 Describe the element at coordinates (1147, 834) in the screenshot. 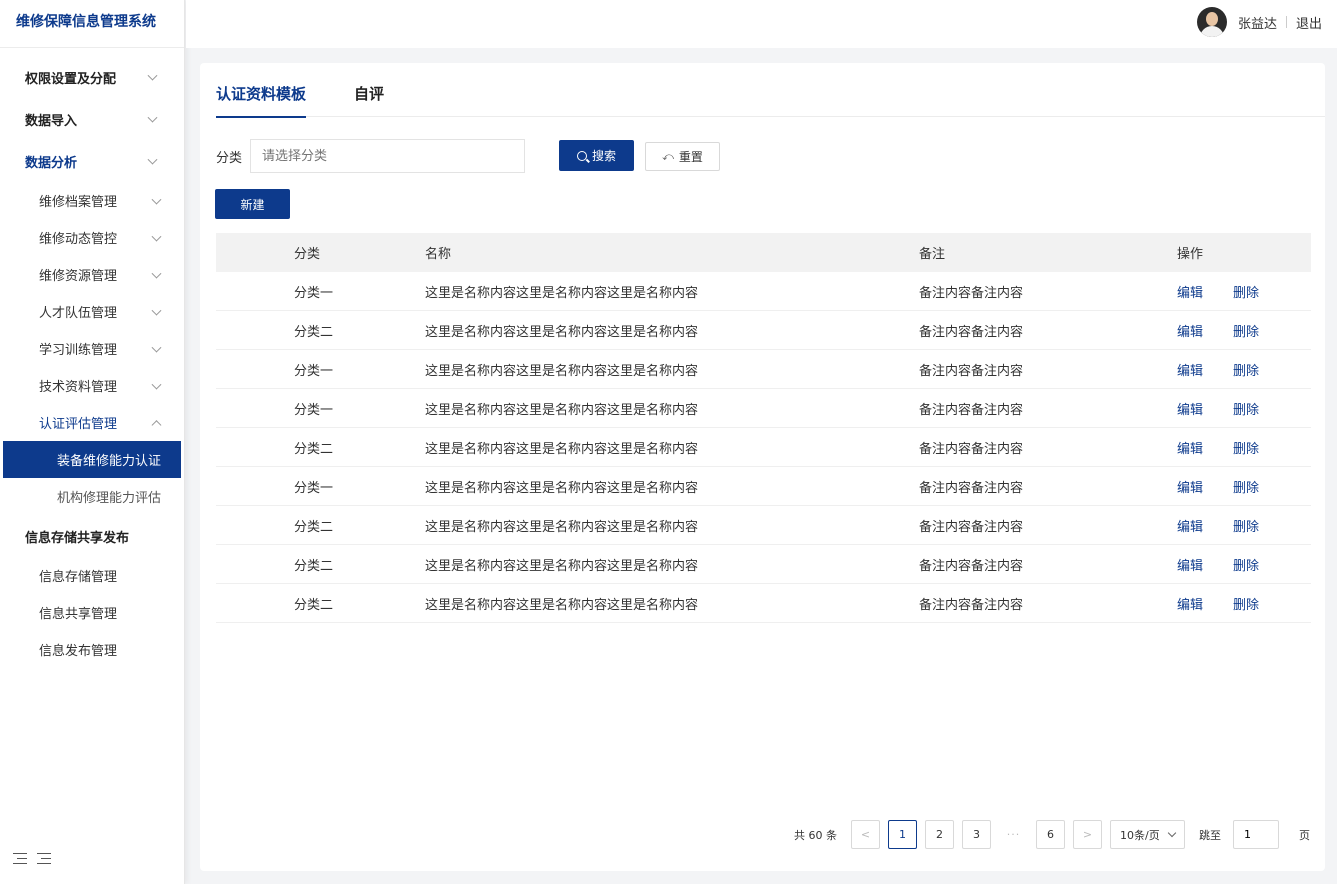

I see `page-size-select: 10条/页` at that location.